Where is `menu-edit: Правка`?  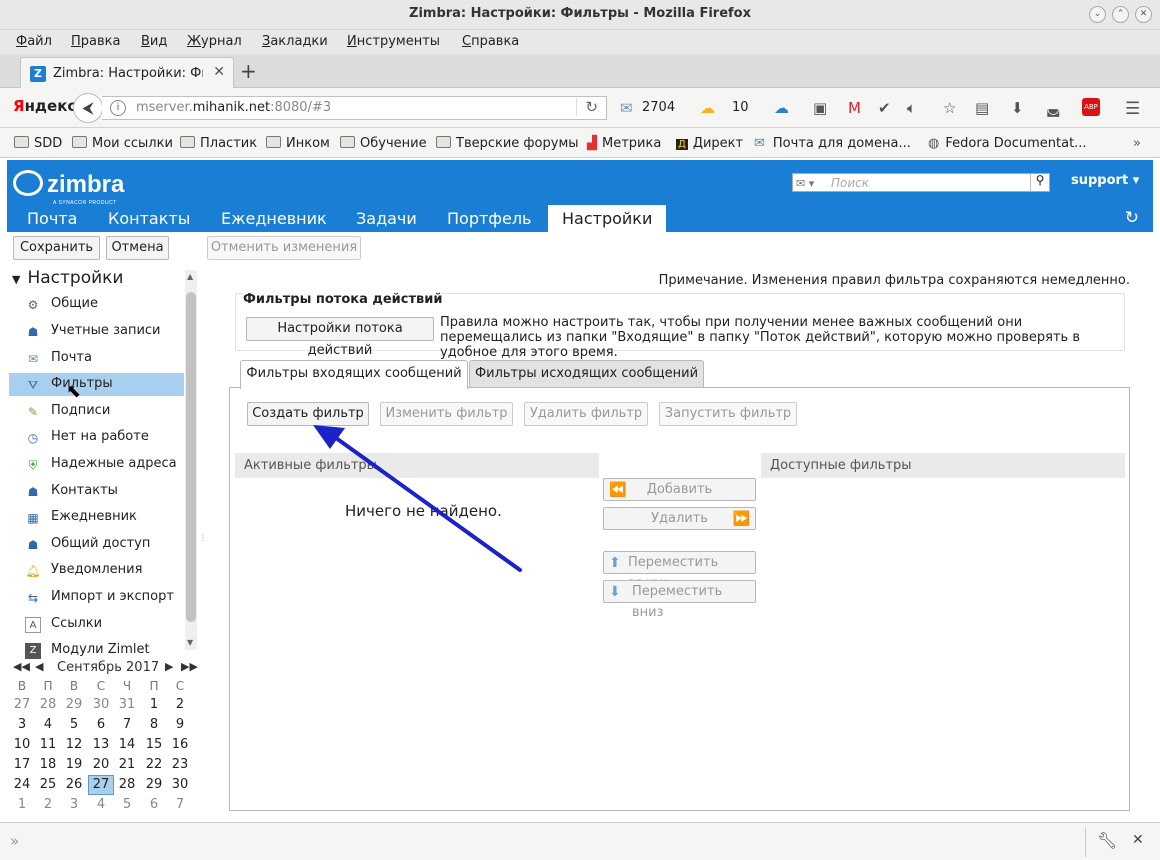 menu-edit: Правка is located at coordinates (95, 41).